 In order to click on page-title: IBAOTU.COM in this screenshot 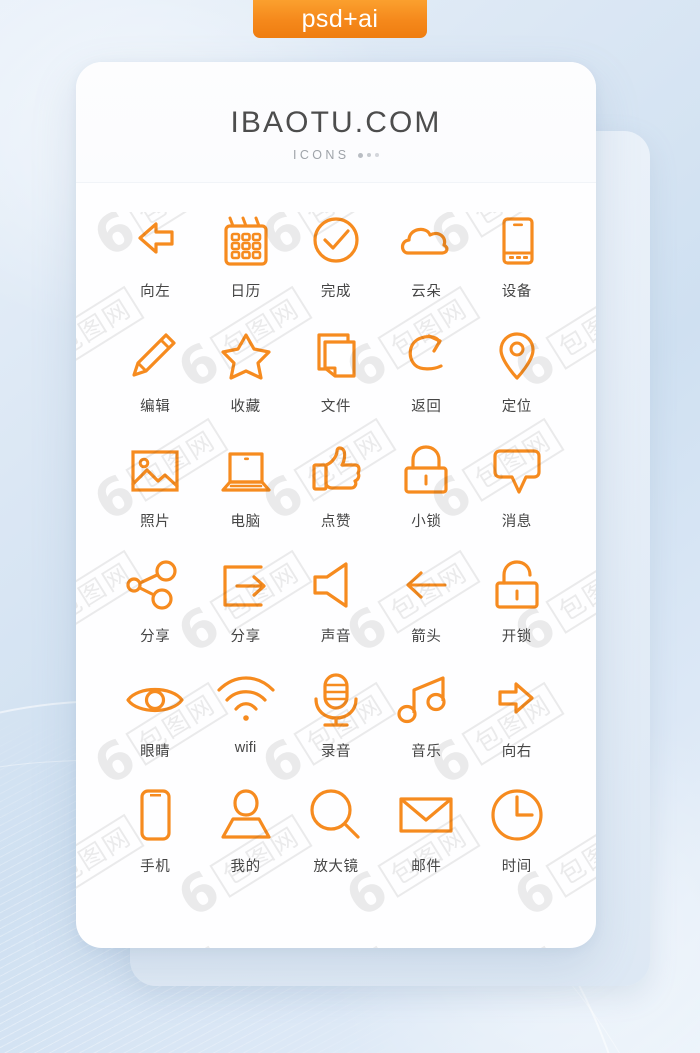, I will do `click(336, 122)`.